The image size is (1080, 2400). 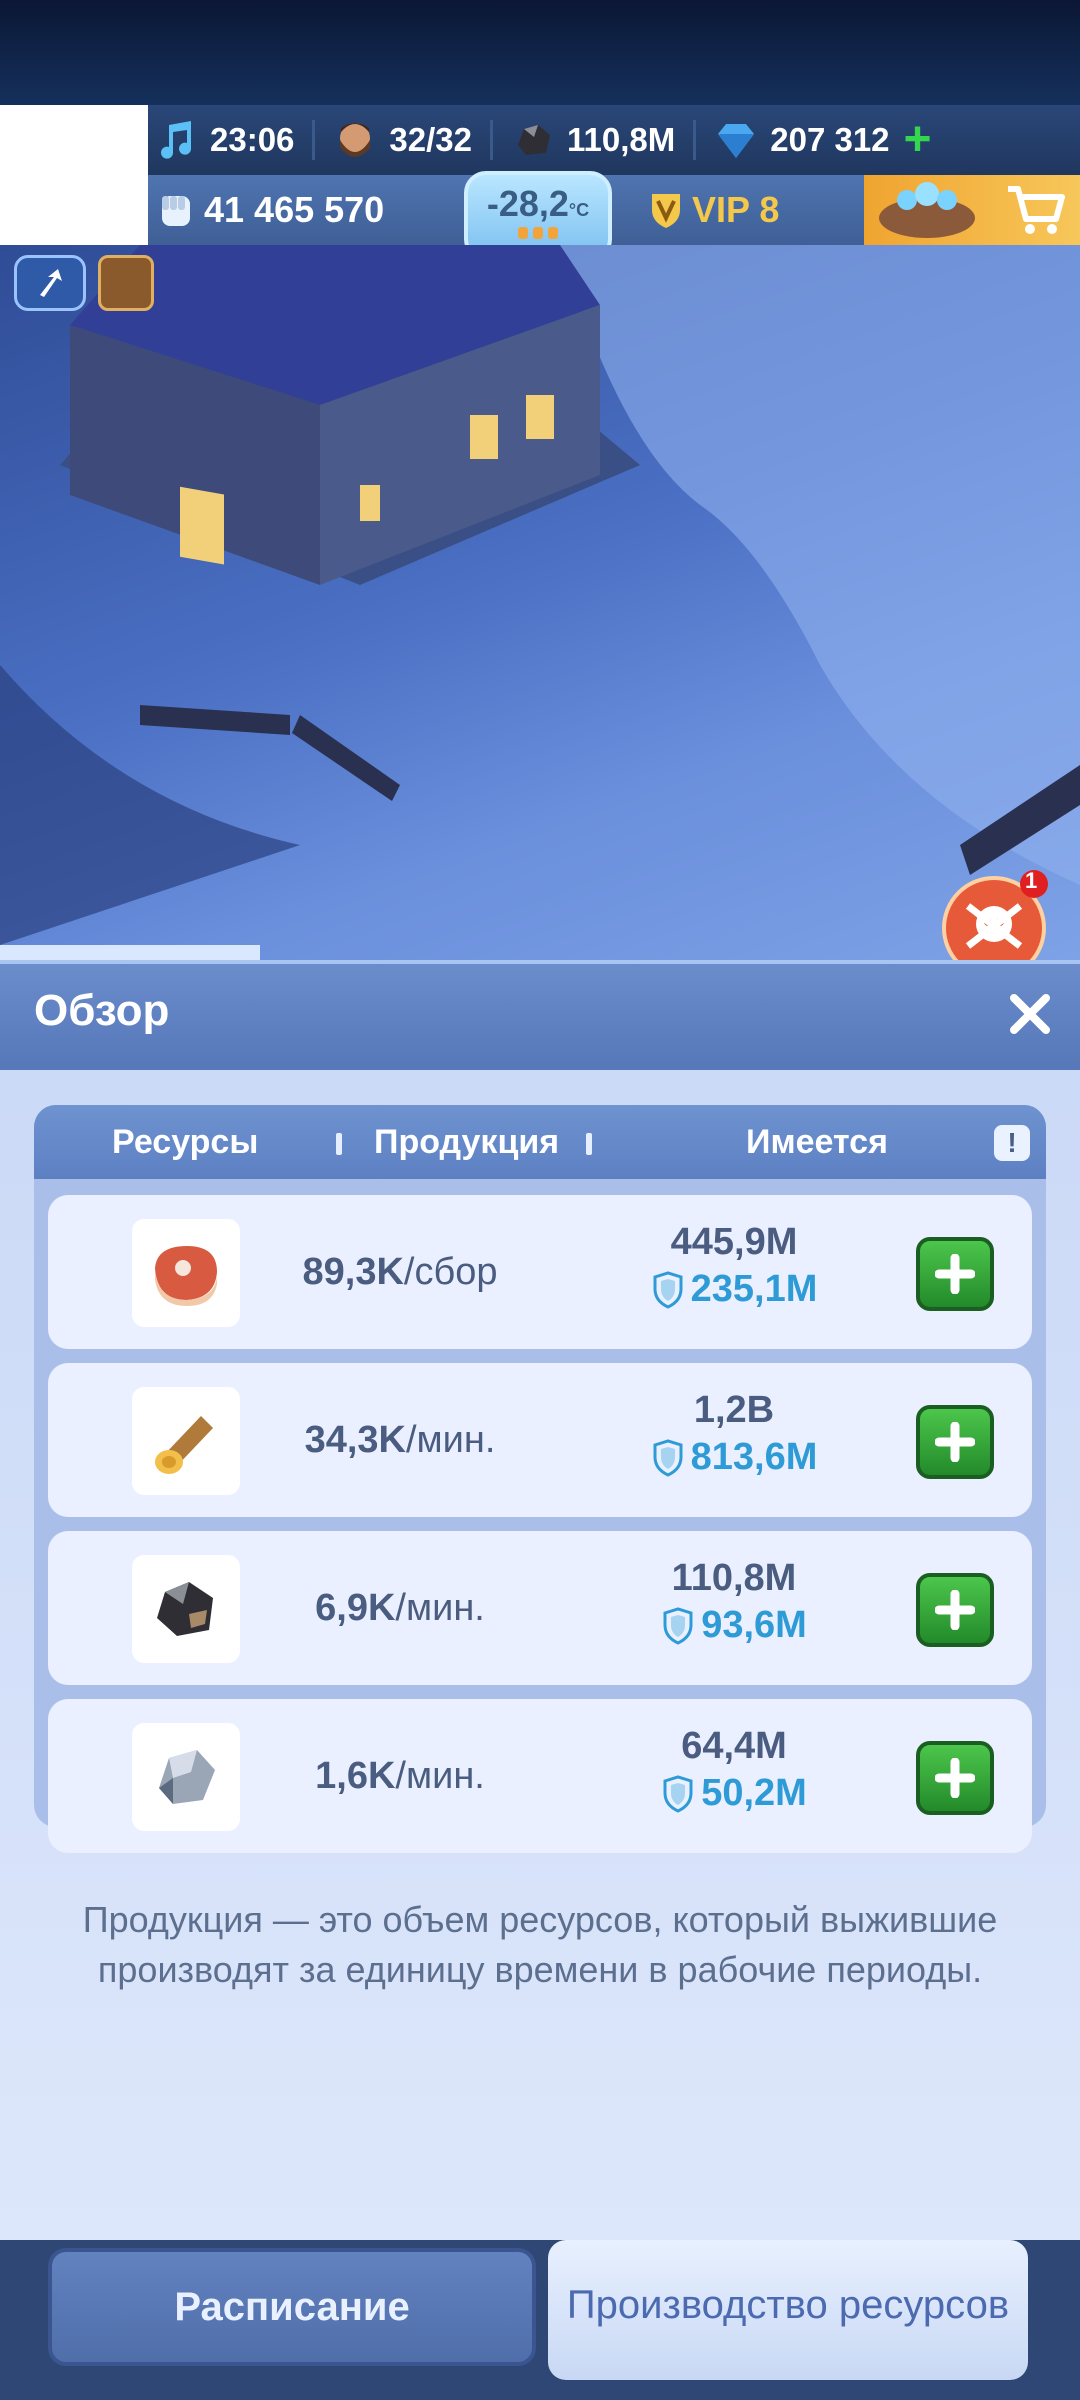 I want to click on cart-icon, so click(x=1035, y=212).